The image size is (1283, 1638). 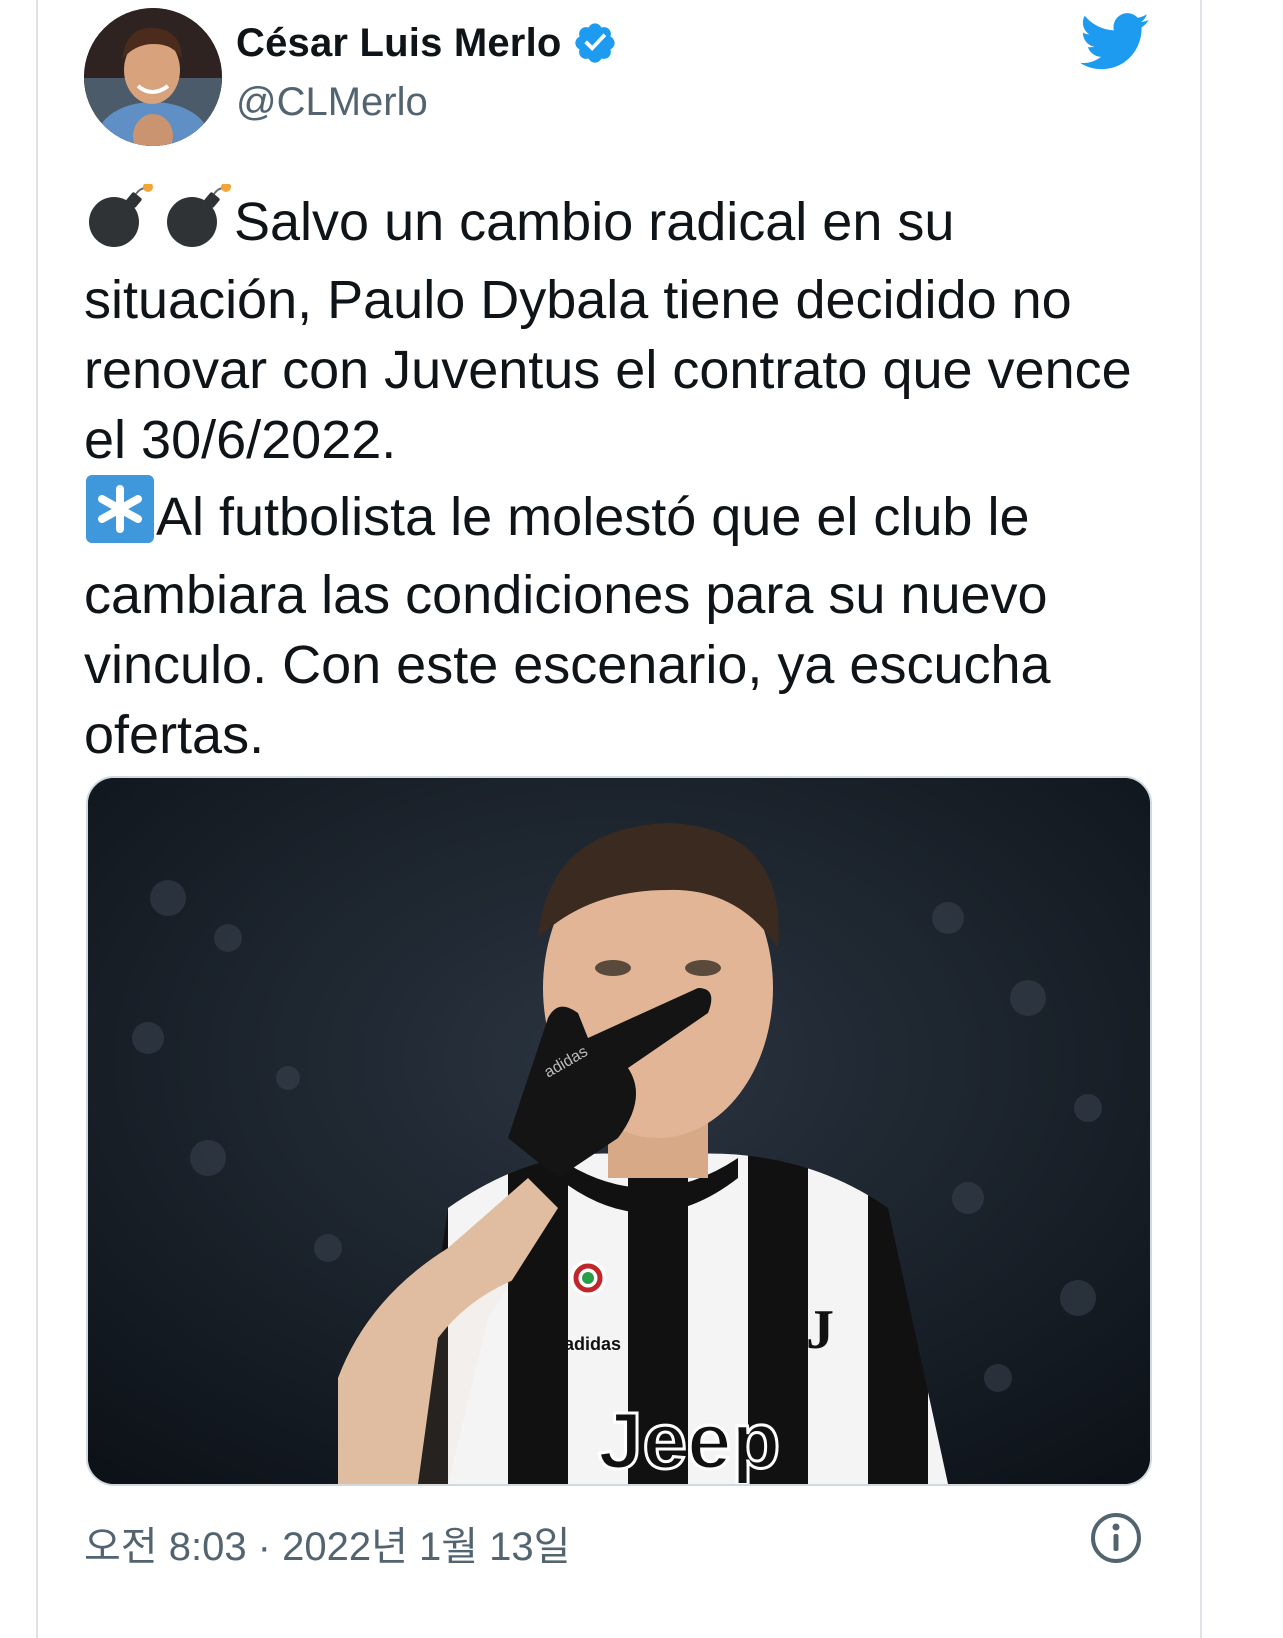 I want to click on author-avatar, so click(x=153, y=77).